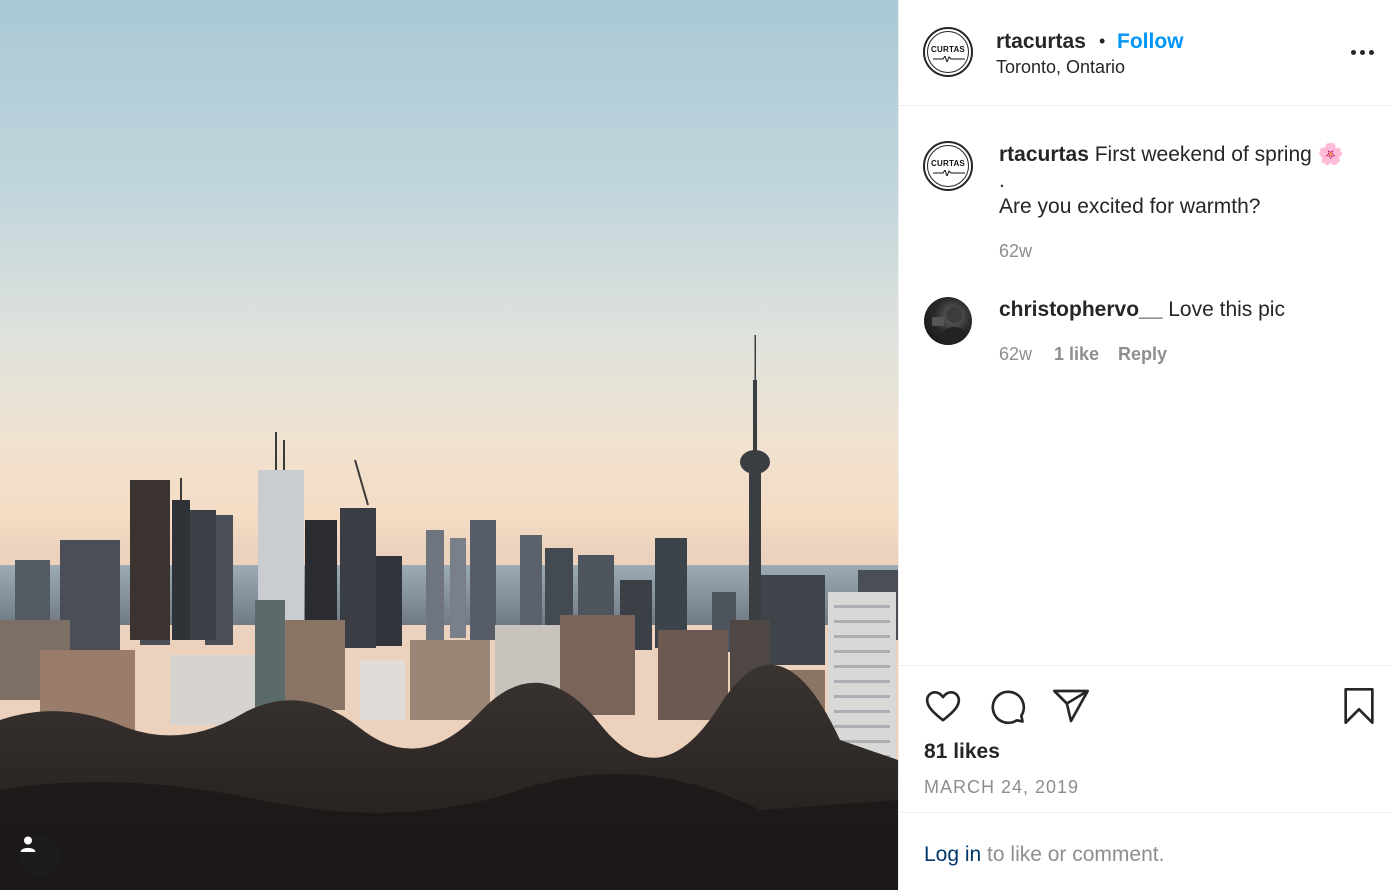  I want to click on login-prompt-text: Log in to like or comment., so click(1044, 855).